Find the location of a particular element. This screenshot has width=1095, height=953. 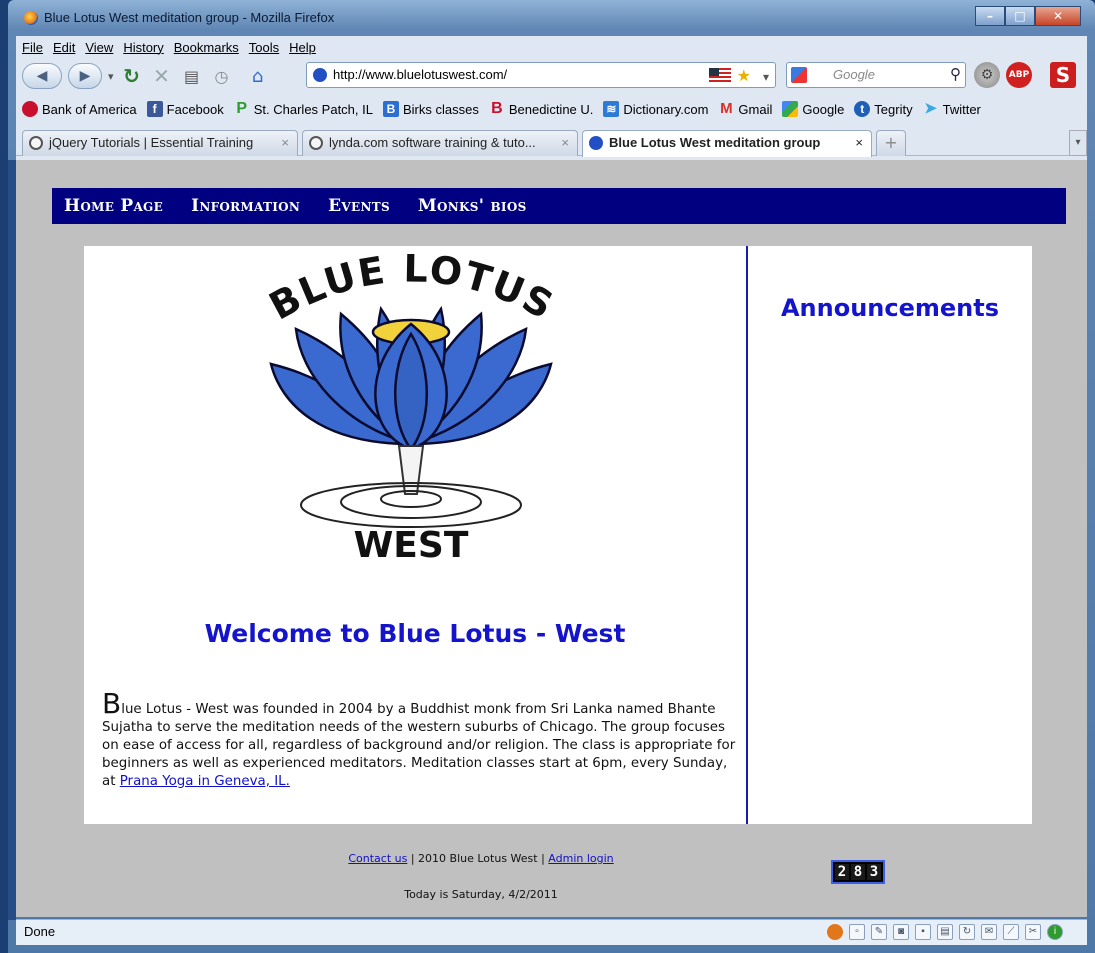

search-icon: ⚲ is located at coordinates (955, 75).